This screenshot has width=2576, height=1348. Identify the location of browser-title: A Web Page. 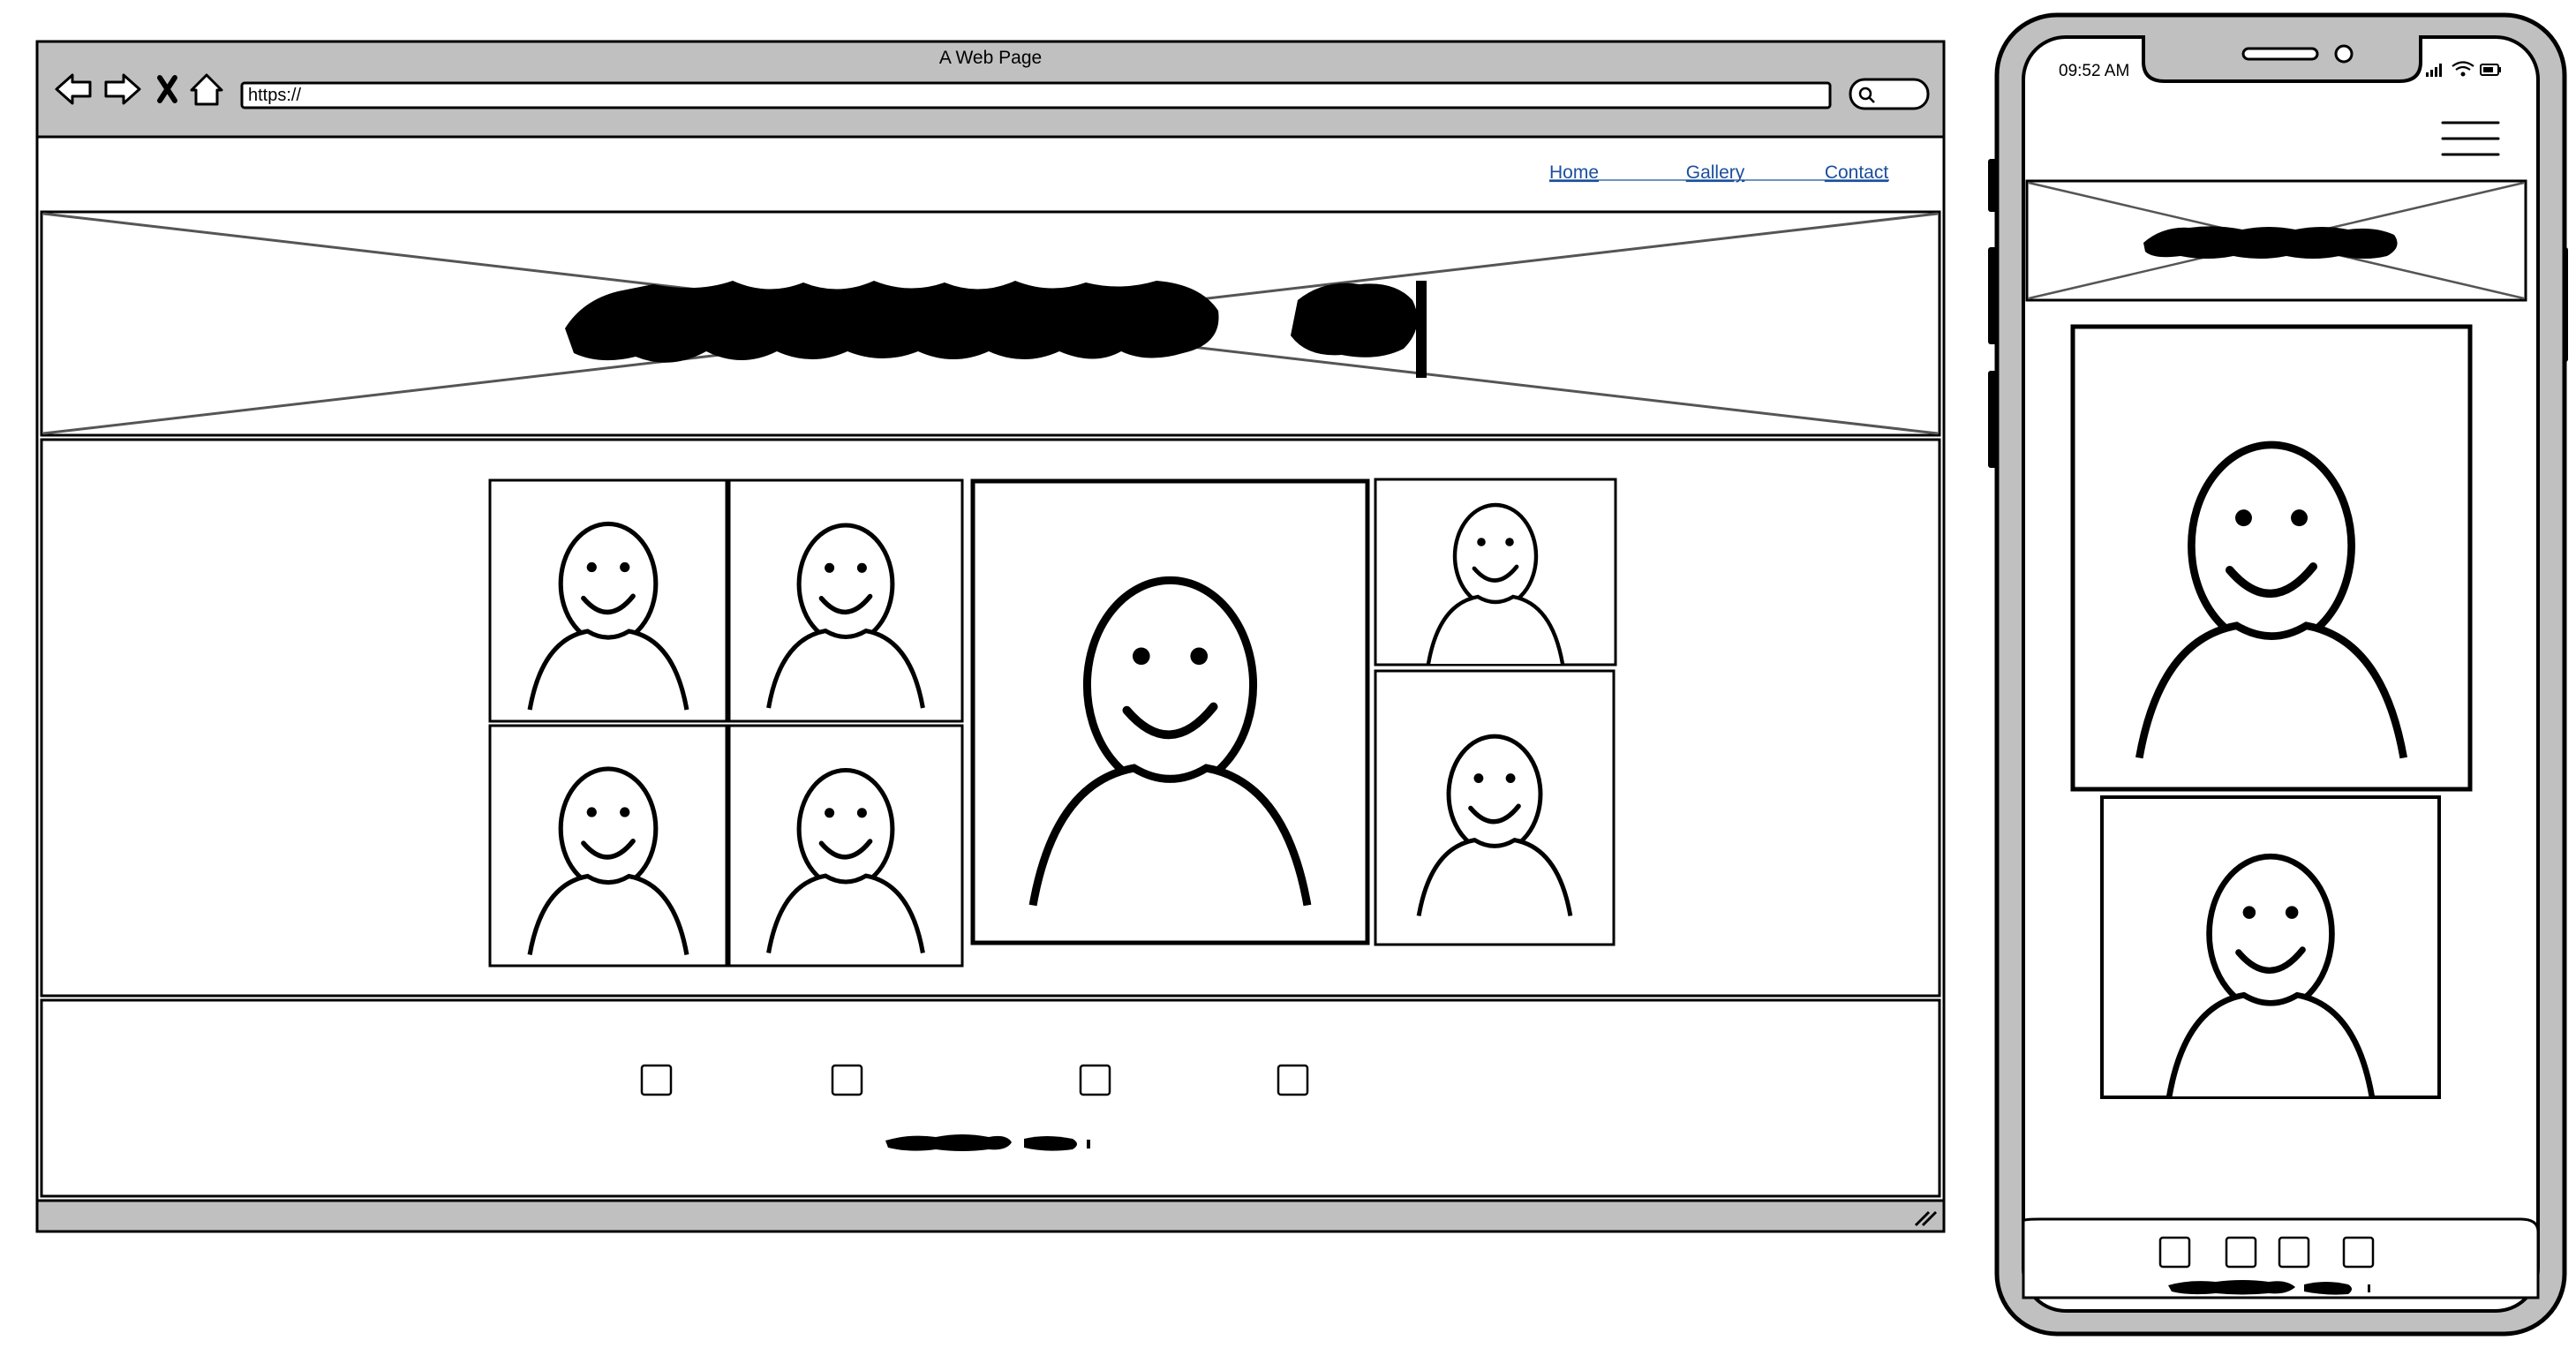
(991, 58).